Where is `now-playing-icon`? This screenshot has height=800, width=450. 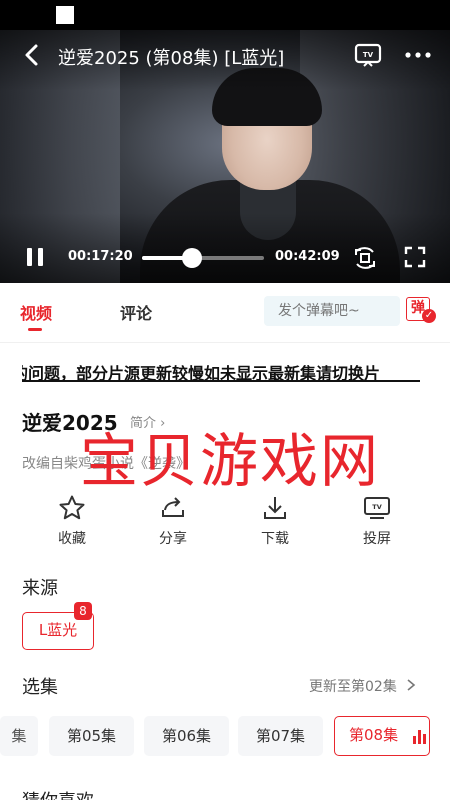 now-playing-icon is located at coordinates (420, 737).